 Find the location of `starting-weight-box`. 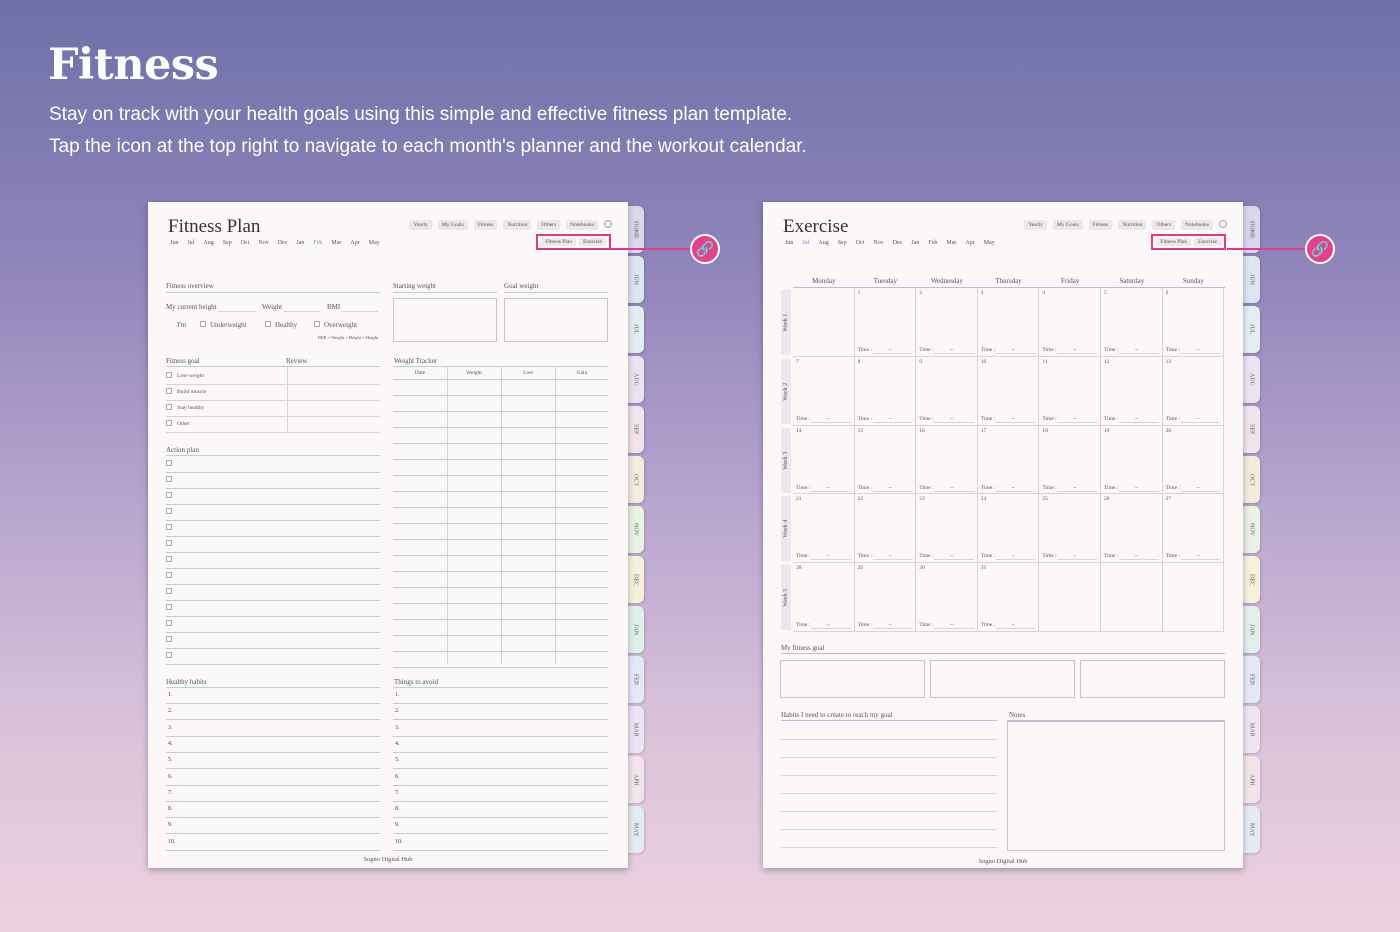

starting-weight-box is located at coordinates (445, 320).